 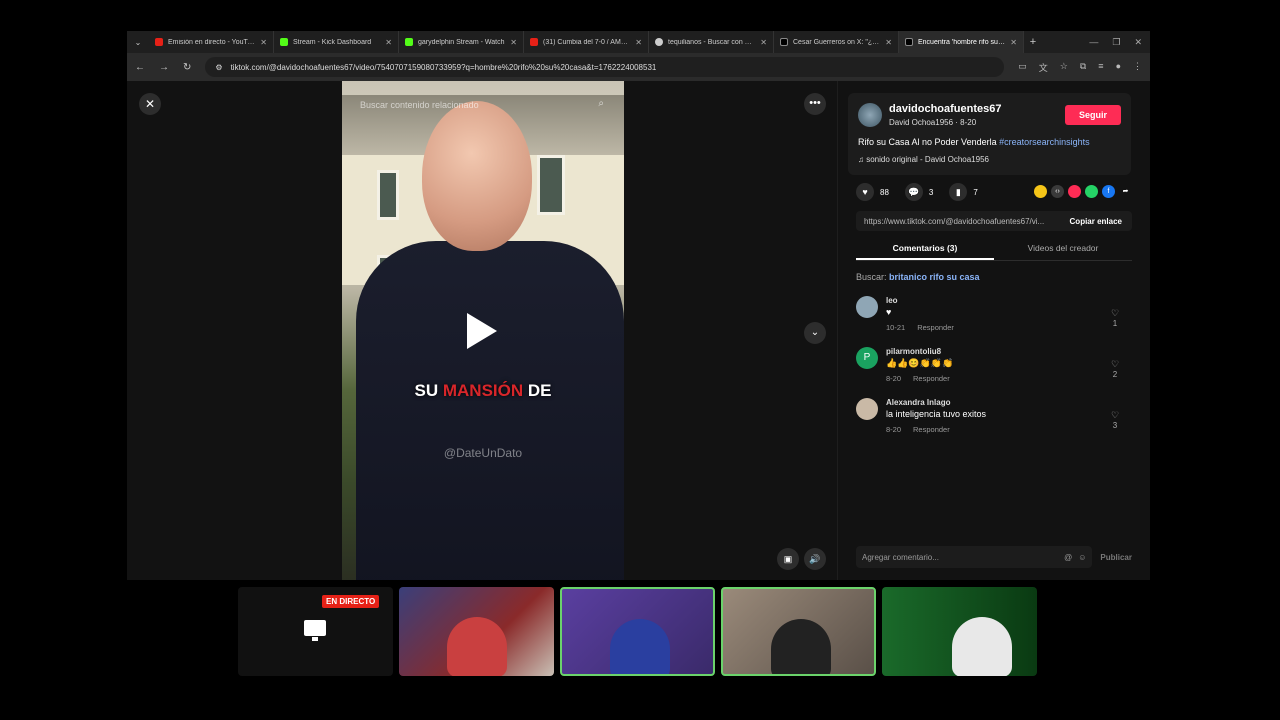 I want to click on browser-tab: tequilianos - Buscar con Goog ✕, so click(x=711, y=42).